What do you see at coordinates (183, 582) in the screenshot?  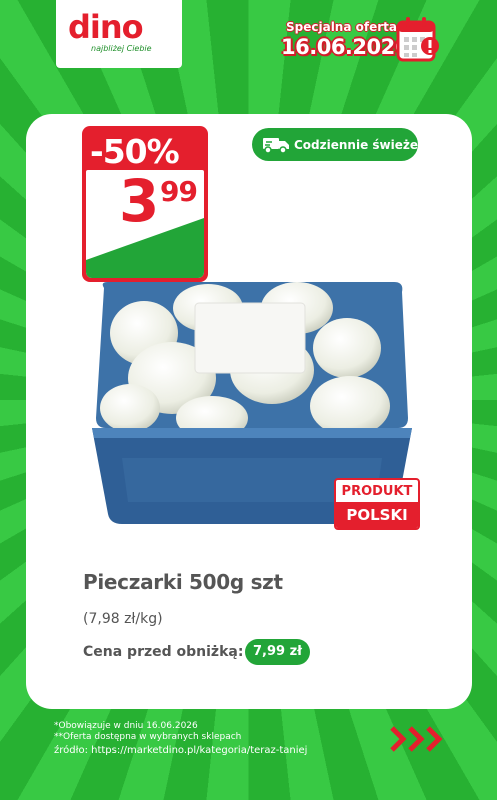 I see `product-name: Pieczarki 500g szt` at bounding box center [183, 582].